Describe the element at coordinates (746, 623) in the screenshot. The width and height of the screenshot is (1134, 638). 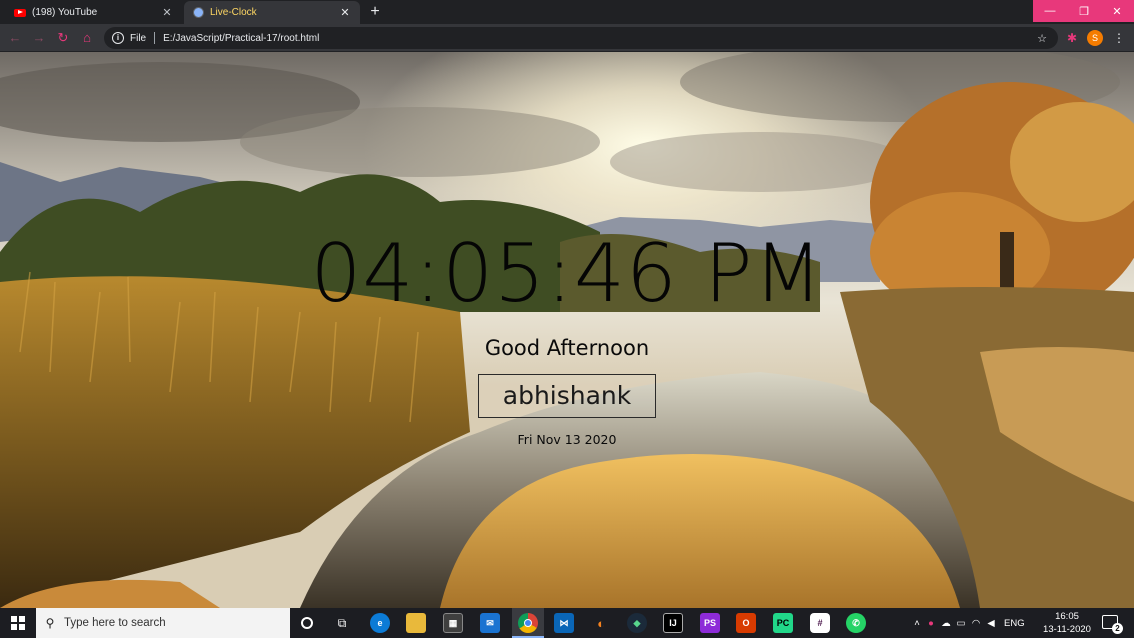
I see `office-icon: O` at that location.